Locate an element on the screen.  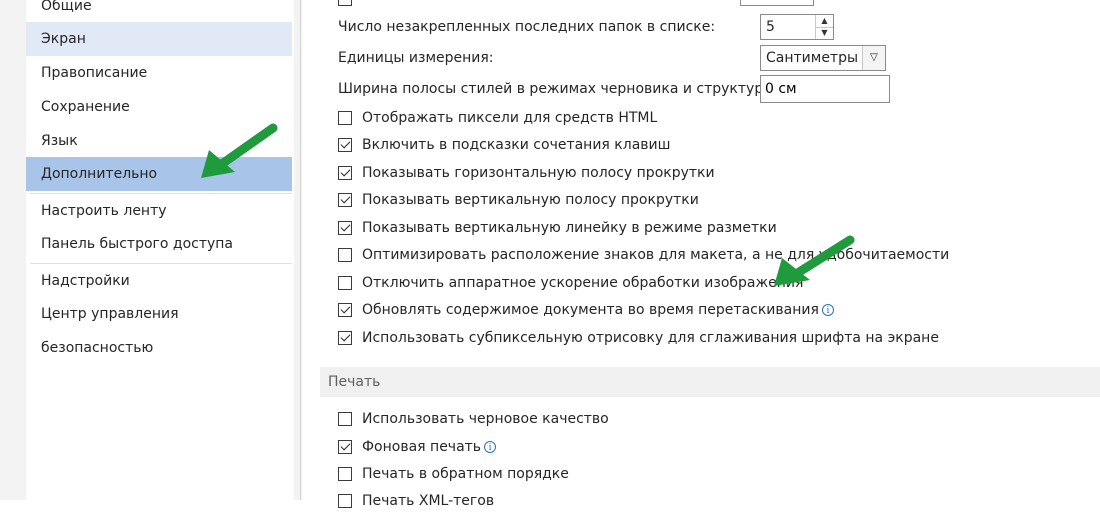
units-value: Сантиметры is located at coordinates (812, 58).